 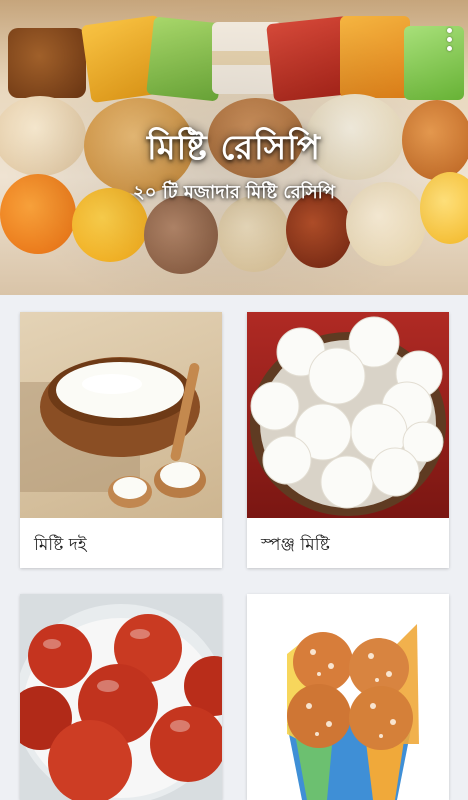 I want to click on rasgulla-bowl-illustration, so click(x=348, y=416).